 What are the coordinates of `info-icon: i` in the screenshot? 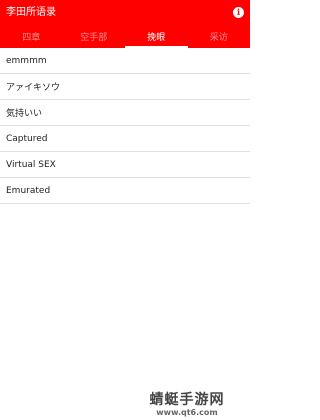 It's located at (238, 12).